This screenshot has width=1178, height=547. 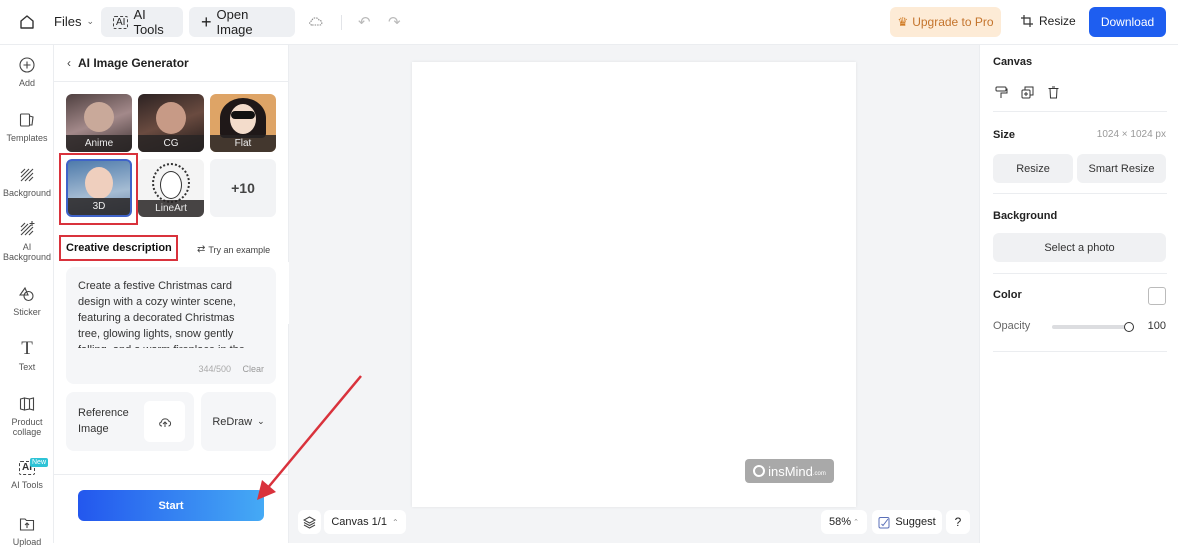 I want to click on sidebar-label: Text, so click(x=27, y=367).